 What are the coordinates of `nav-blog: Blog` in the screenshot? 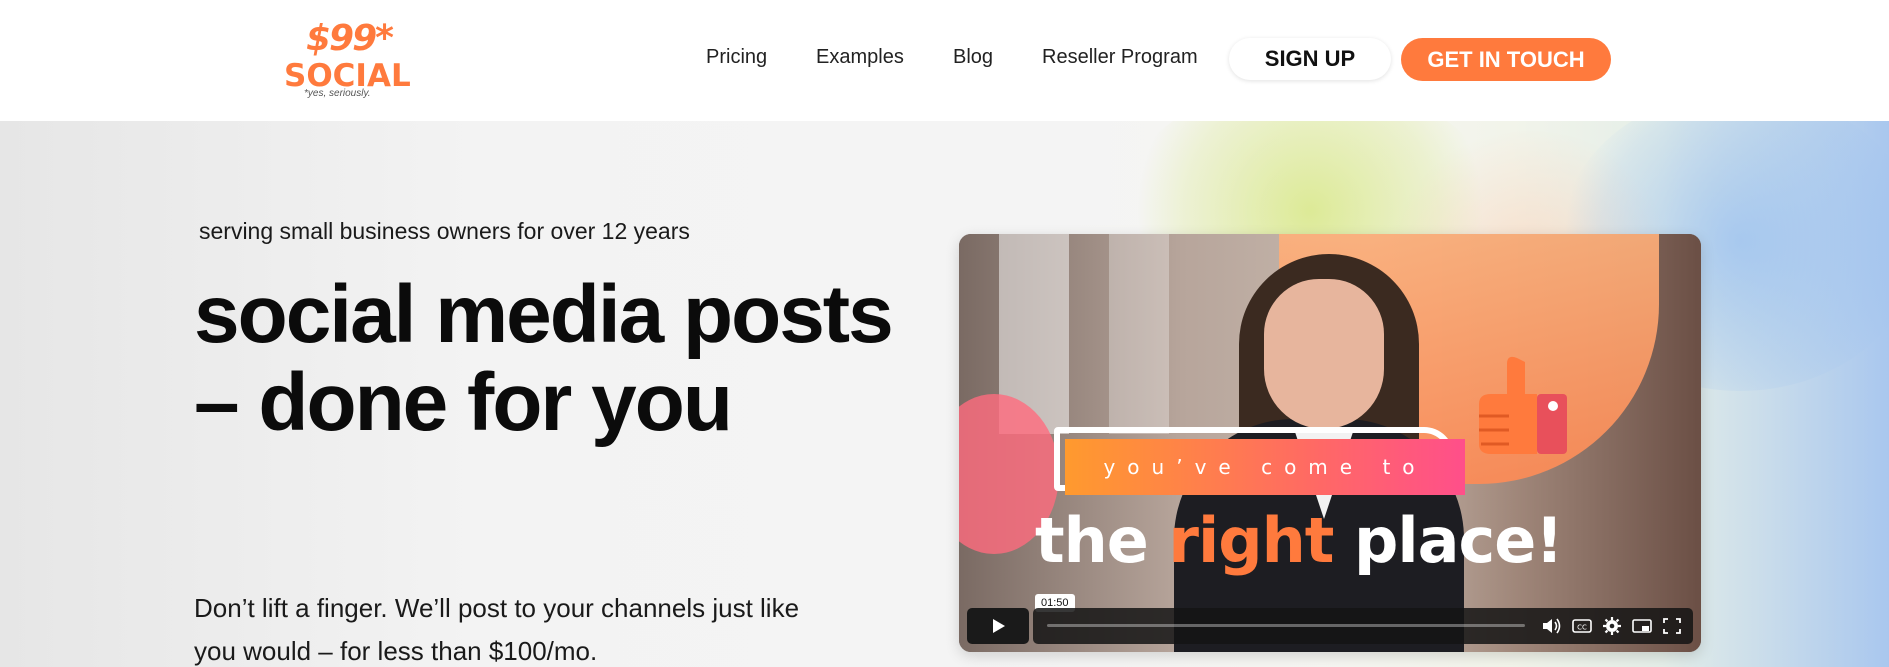 It's located at (973, 57).